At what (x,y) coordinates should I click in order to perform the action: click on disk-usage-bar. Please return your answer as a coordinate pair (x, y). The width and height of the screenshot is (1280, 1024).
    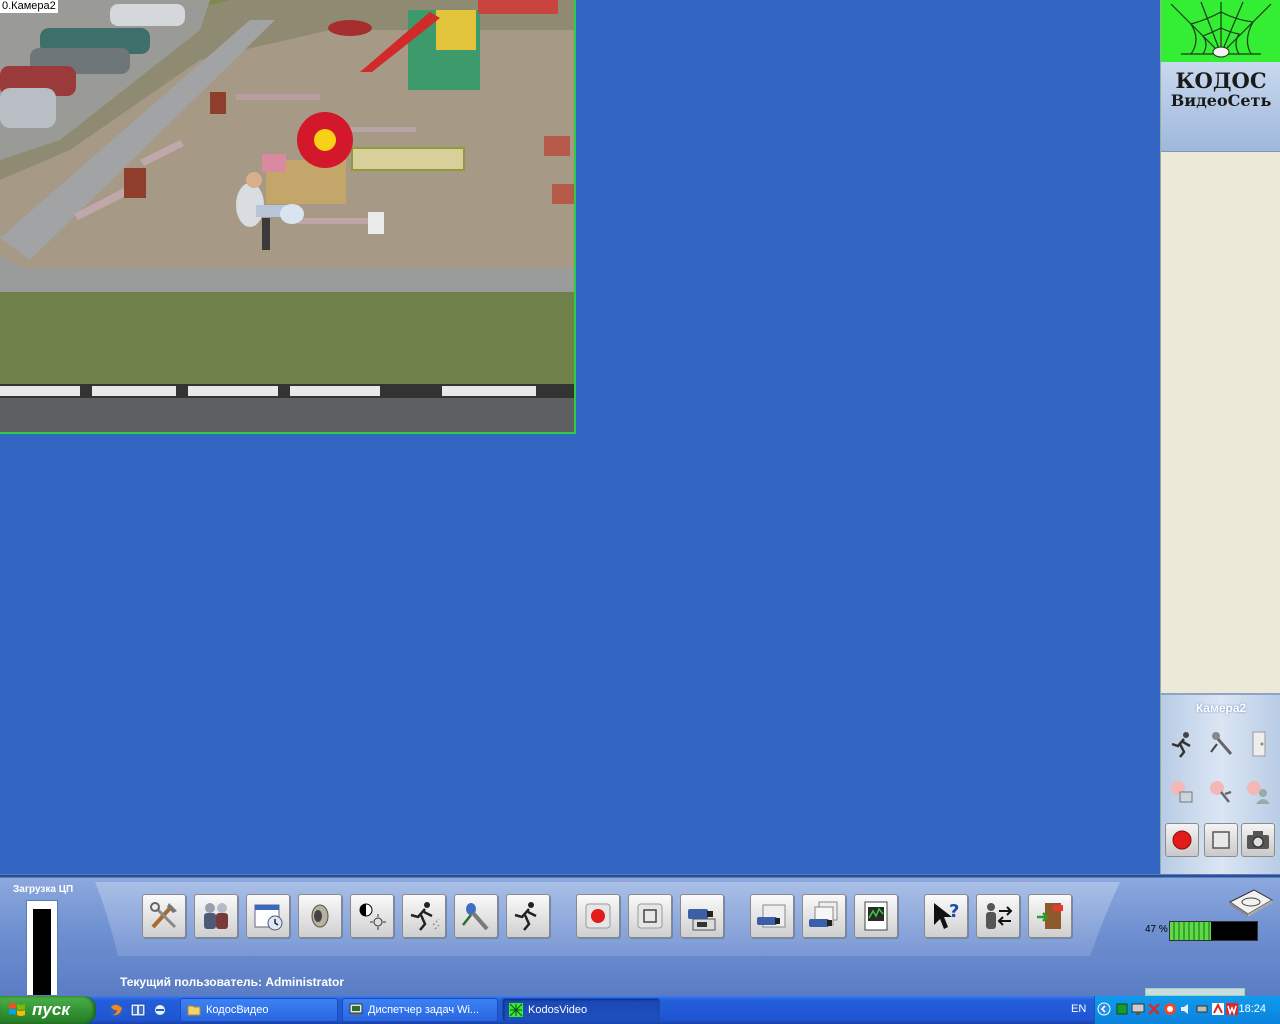
    Looking at the image, I should click on (1213, 931).